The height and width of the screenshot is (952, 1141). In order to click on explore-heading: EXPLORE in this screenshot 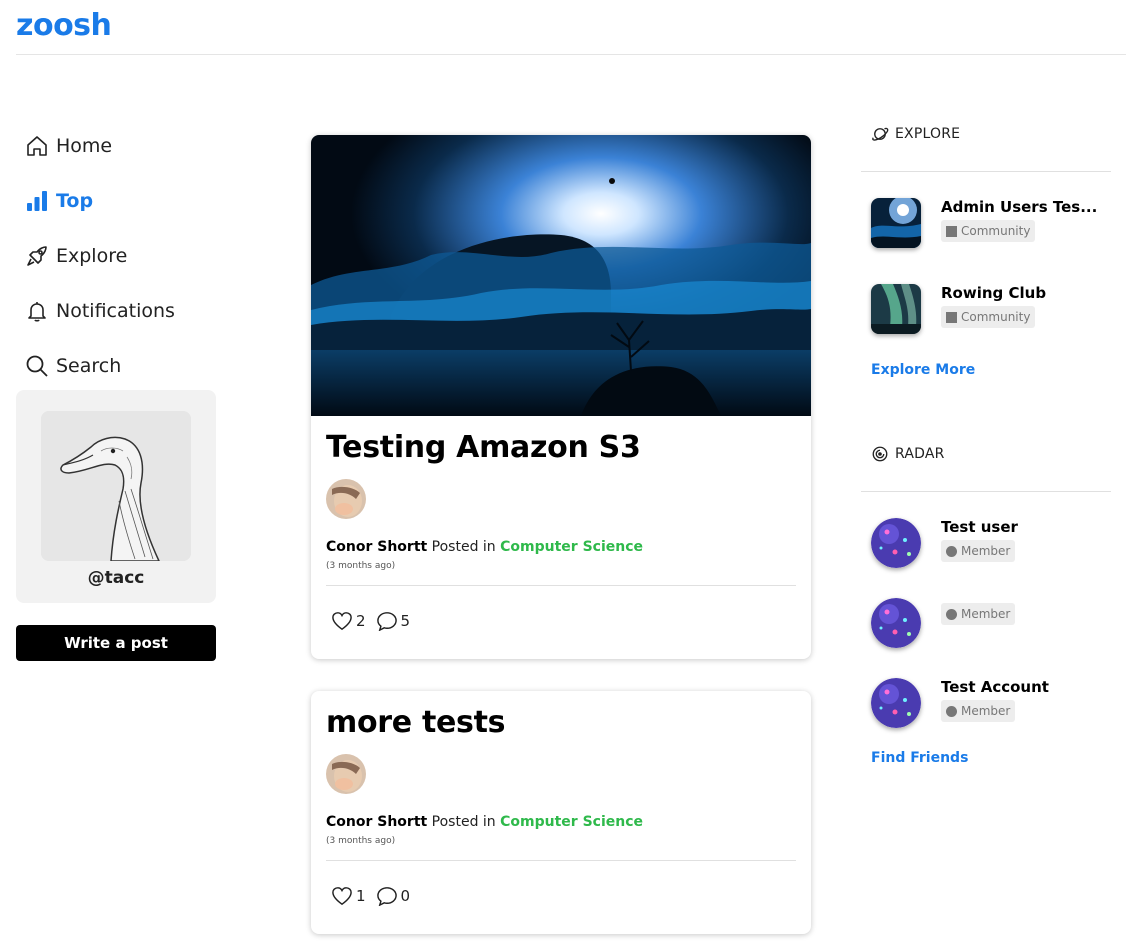, I will do `click(915, 134)`.